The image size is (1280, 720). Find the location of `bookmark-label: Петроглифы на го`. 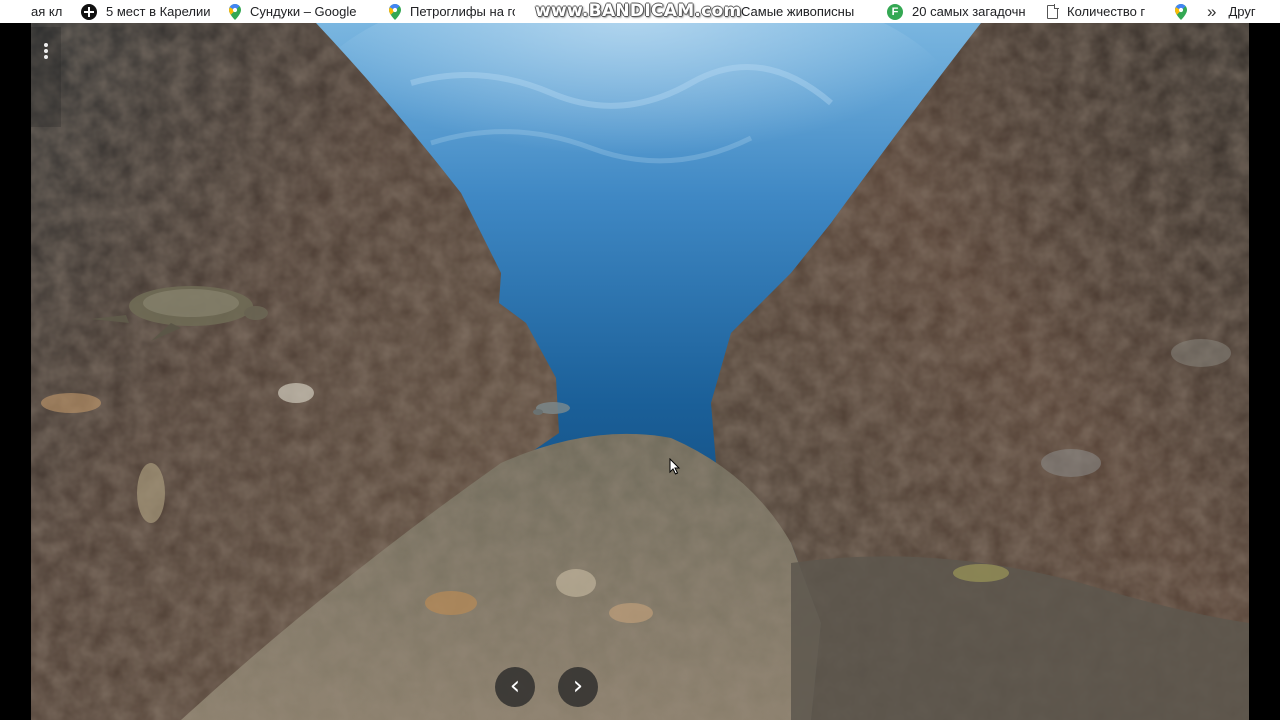

bookmark-label: Петроглифы на го is located at coordinates (462, 11).